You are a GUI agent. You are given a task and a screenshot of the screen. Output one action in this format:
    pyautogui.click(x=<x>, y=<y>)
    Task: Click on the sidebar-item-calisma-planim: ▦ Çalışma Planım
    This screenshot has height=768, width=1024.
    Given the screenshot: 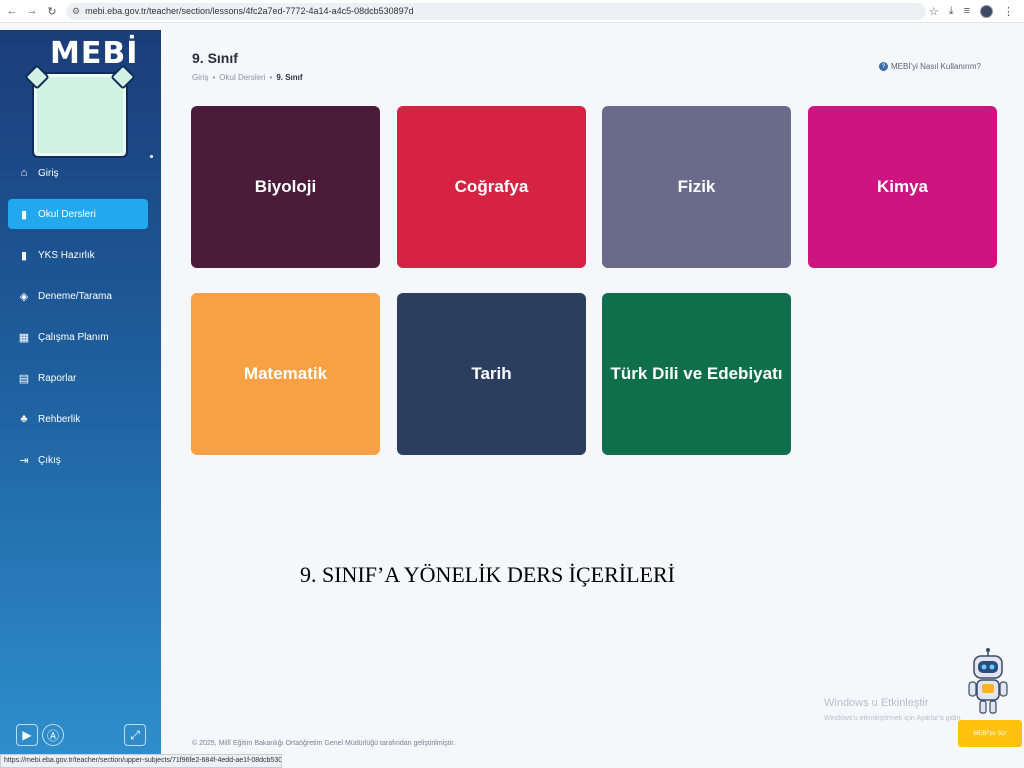 What is the action you would take?
    pyautogui.click(x=78, y=337)
    